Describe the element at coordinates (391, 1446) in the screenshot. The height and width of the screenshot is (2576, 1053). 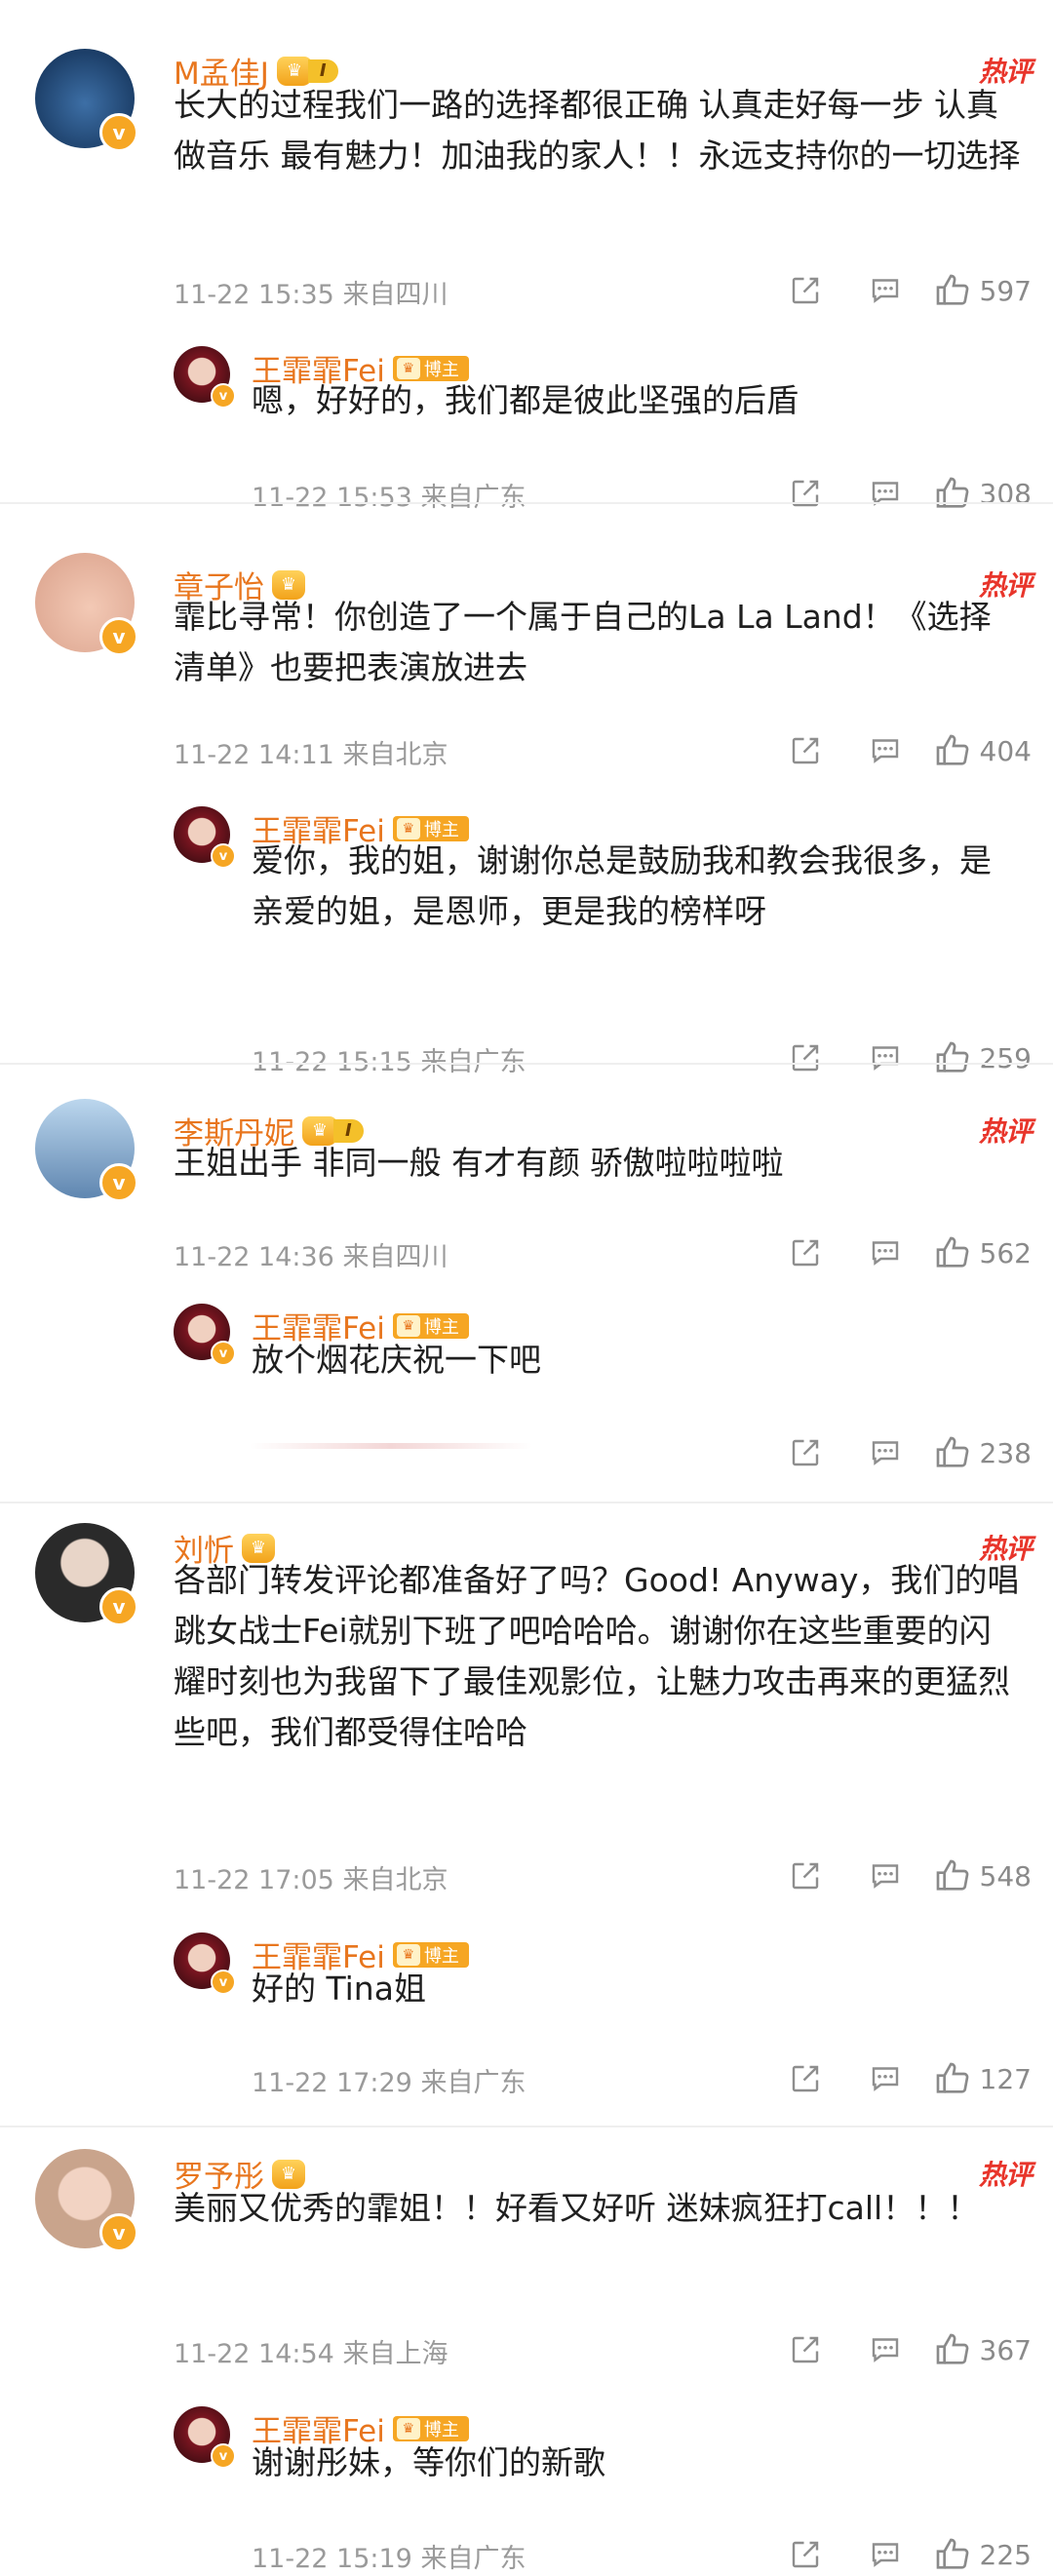
I see `redacted-meta` at that location.